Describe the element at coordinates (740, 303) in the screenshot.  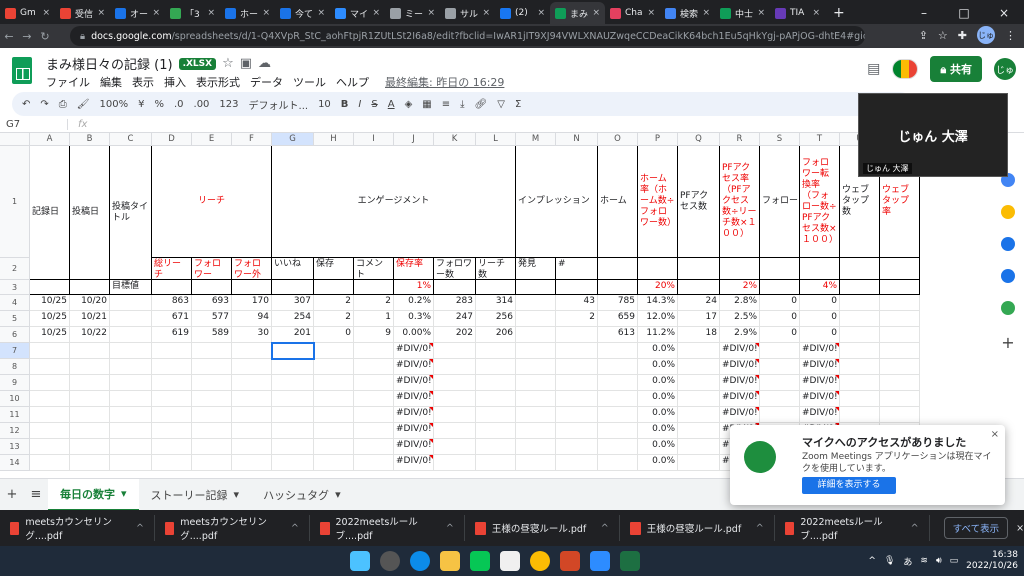
I see `data-cell: 2.8%` at that location.